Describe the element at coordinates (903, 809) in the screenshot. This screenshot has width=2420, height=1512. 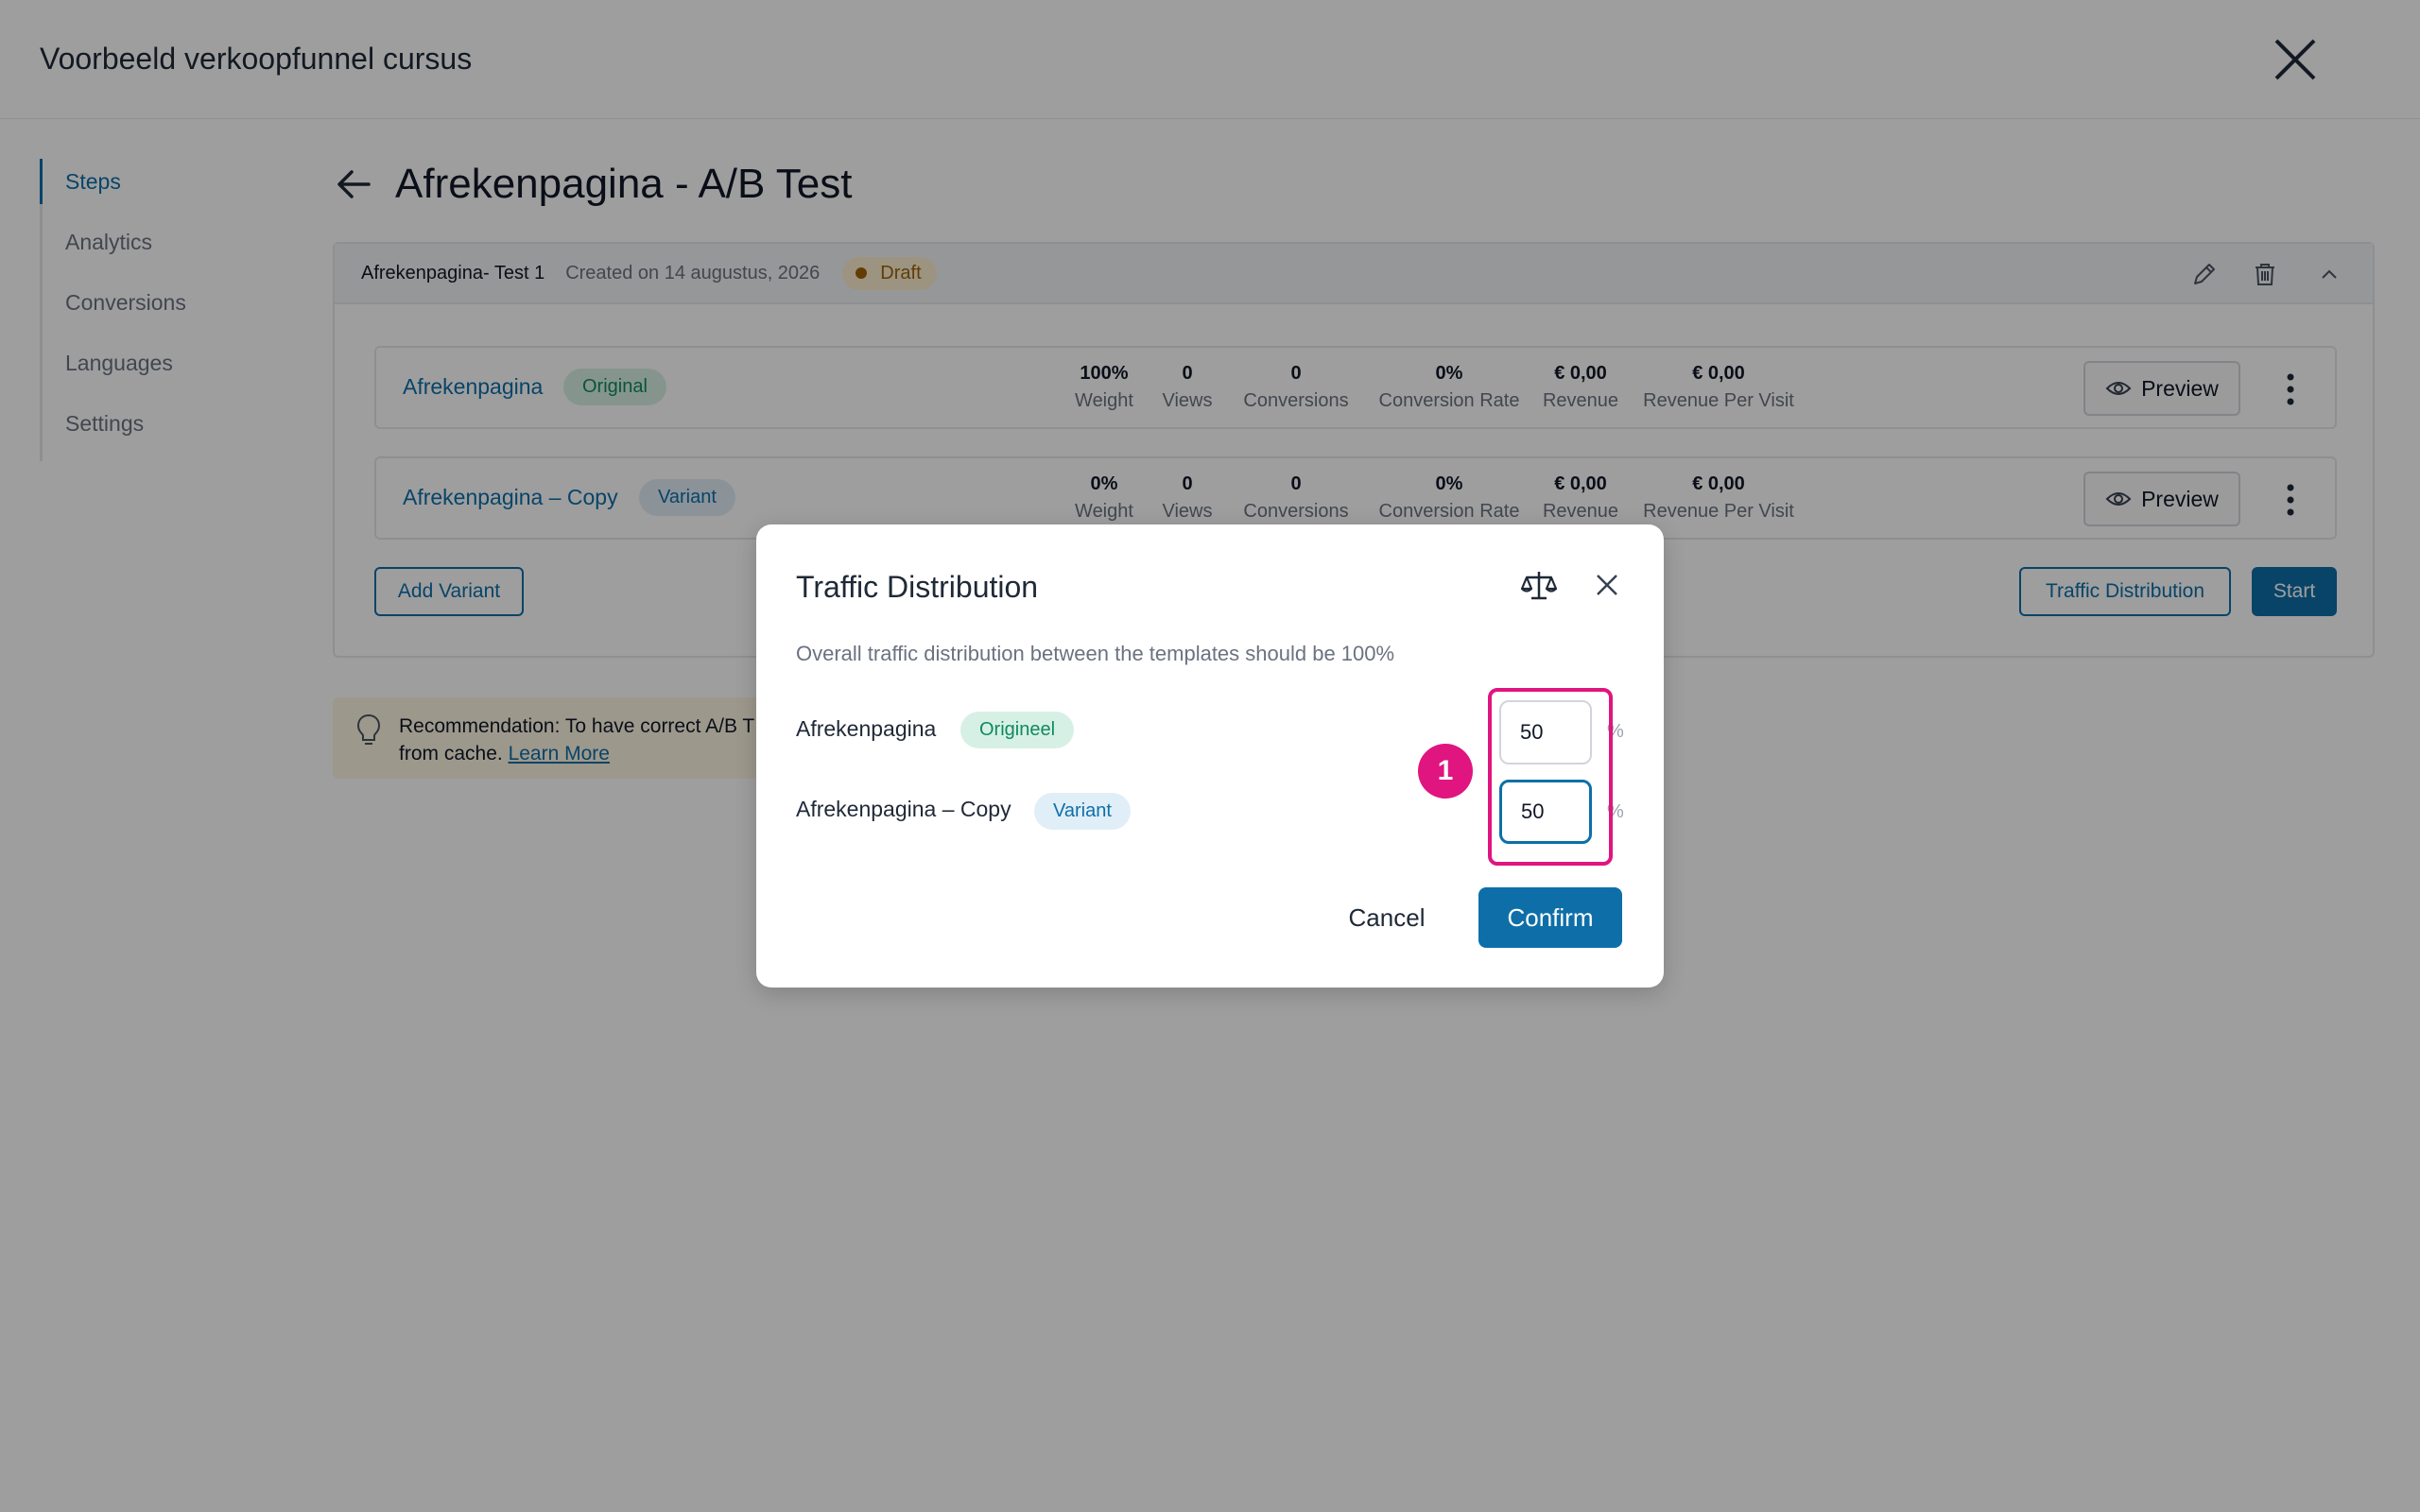
I see `template-name: Afrekenpagina – Copy` at that location.